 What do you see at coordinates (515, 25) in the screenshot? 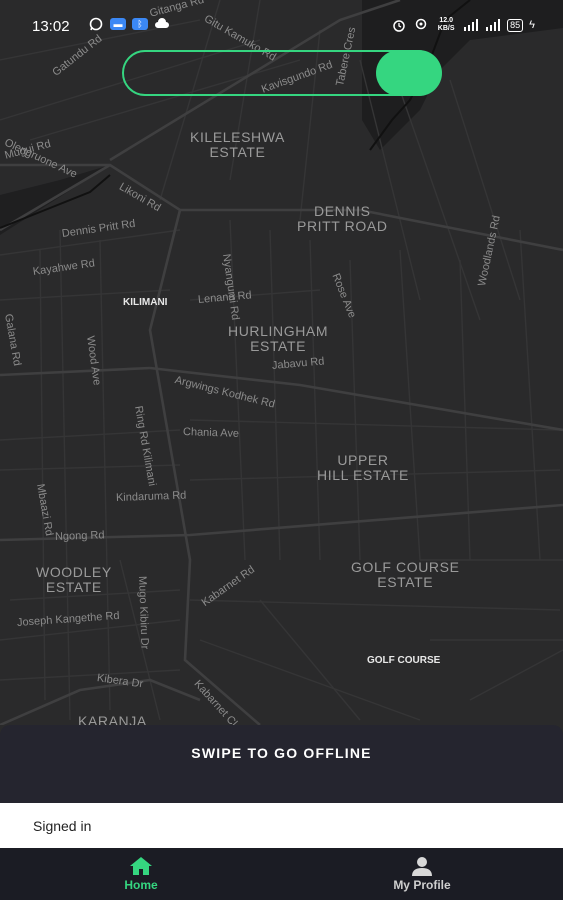
I see `battery-icon: 85` at bounding box center [515, 25].